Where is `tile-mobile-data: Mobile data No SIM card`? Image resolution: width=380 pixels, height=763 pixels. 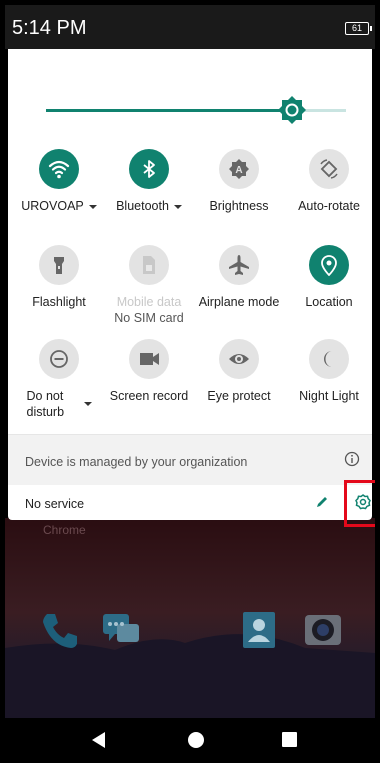
tile-mobile-data: Mobile data No SIM card is located at coordinates (149, 285).